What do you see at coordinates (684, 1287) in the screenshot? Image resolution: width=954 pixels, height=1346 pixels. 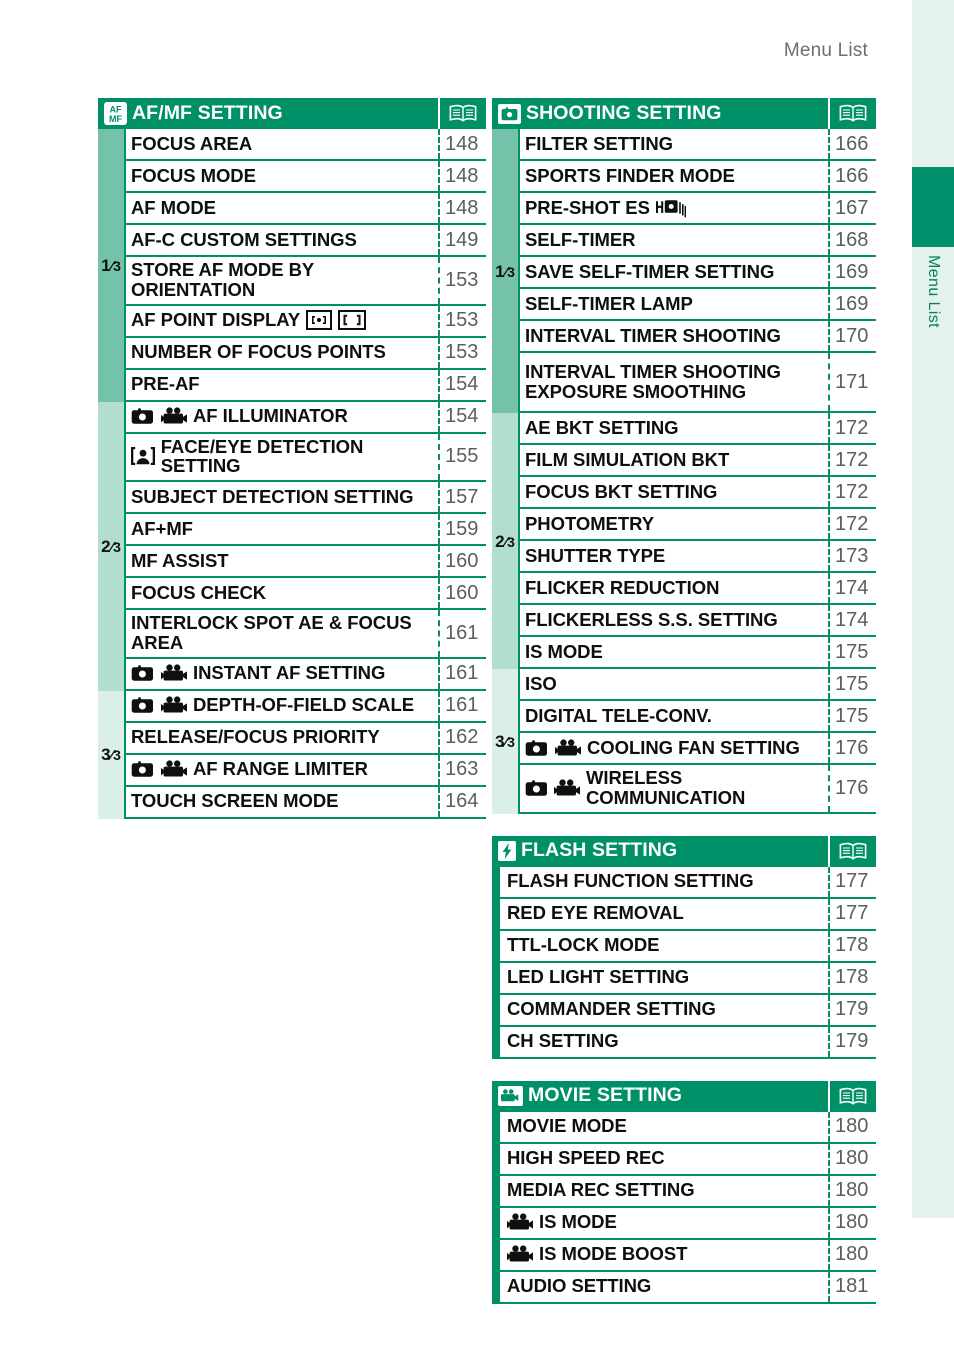 I see `menu-row: AUDIO SETTING 181` at bounding box center [684, 1287].